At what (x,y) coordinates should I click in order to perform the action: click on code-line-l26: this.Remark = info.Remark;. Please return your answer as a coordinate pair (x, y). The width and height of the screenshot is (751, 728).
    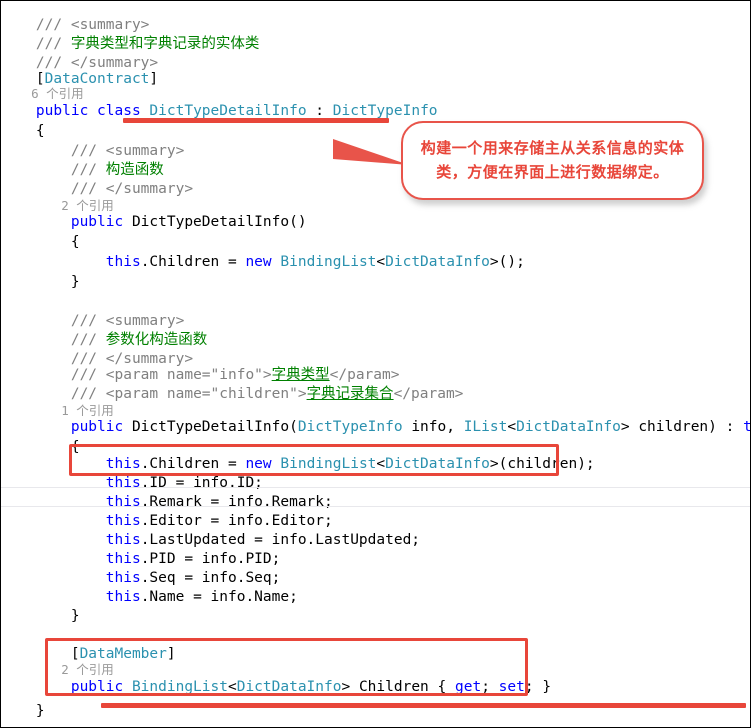
    Looking at the image, I should click on (167, 502).